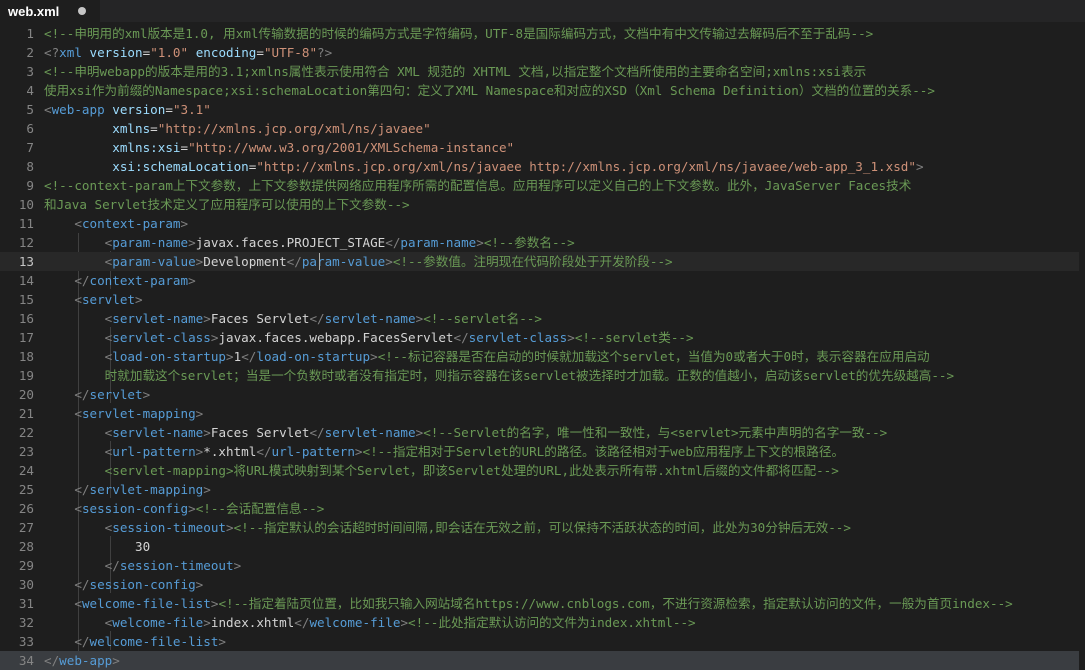  What do you see at coordinates (26, 470) in the screenshot?
I see `line-number: 24` at bounding box center [26, 470].